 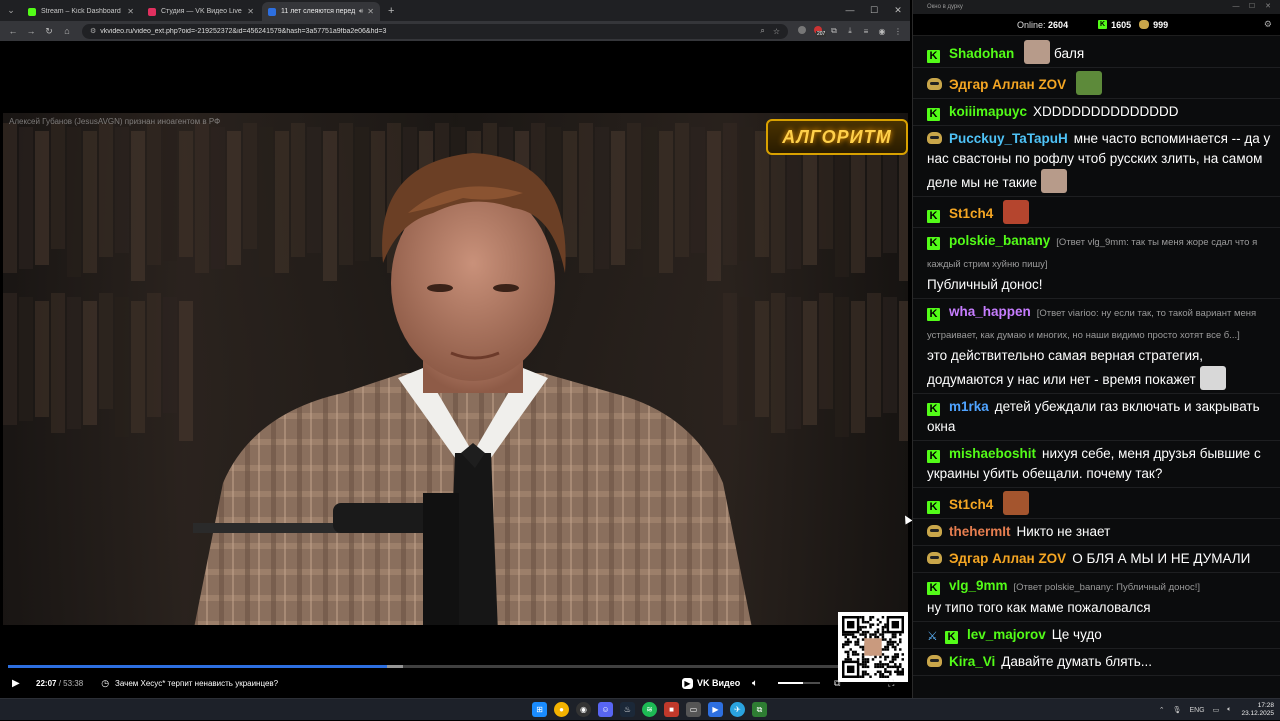 I want to click on kick-badge-icon: K, so click(x=933, y=243).